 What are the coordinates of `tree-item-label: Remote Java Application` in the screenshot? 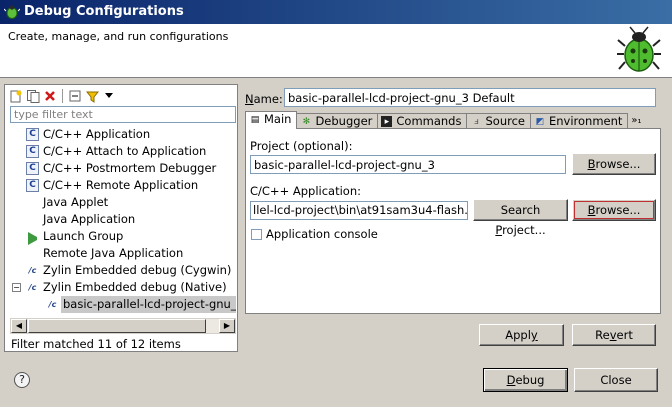 It's located at (113, 253).